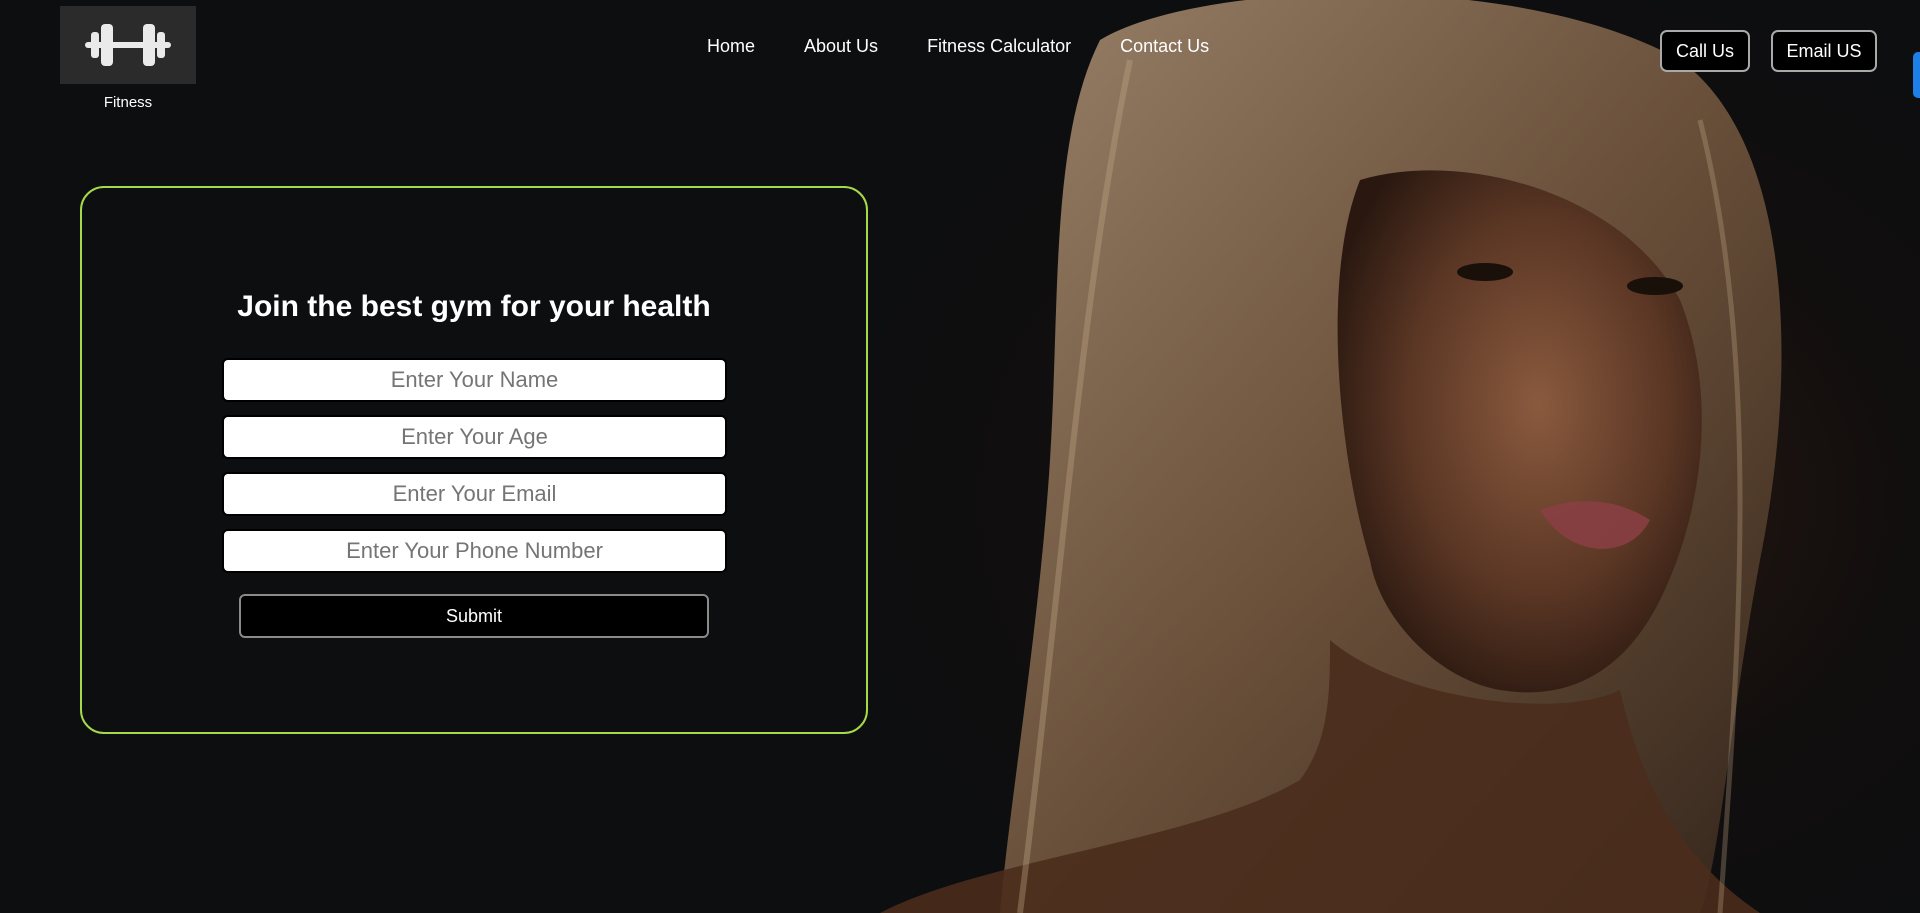  Describe the element at coordinates (999, 46) in the screenshot. I see `nav-fitness-calculator: Fitness Calculator` at that location.